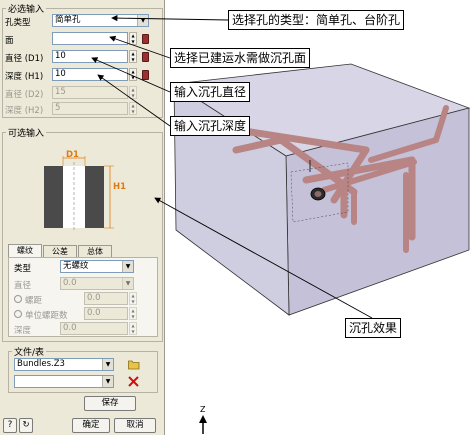 Image resolution: width=471 pixels, height=435 pixels. Describe the element at coordinates (240, 58) in the screenshot. I see `face-callout: 选择已建运水需做沉孔面` at that location.